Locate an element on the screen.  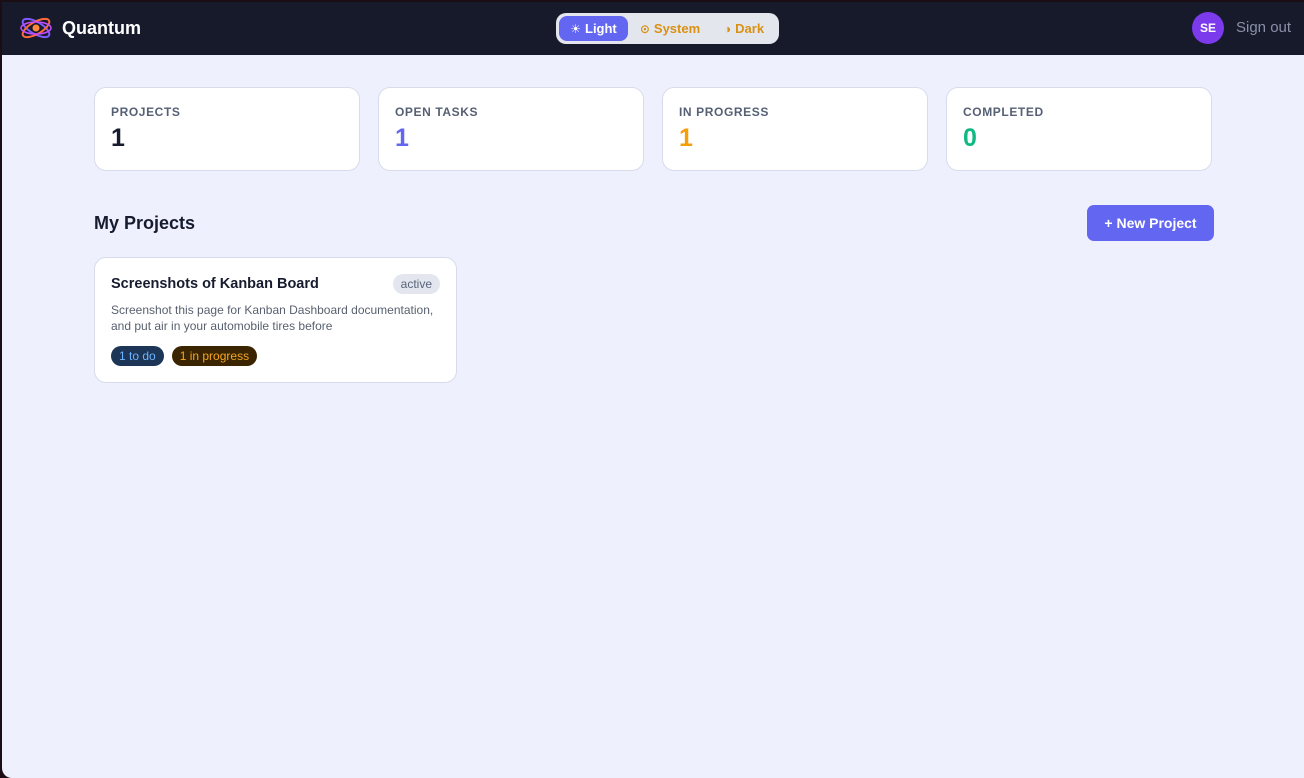
sign-out-link: Sign out is located at coordinates (1263, 27).